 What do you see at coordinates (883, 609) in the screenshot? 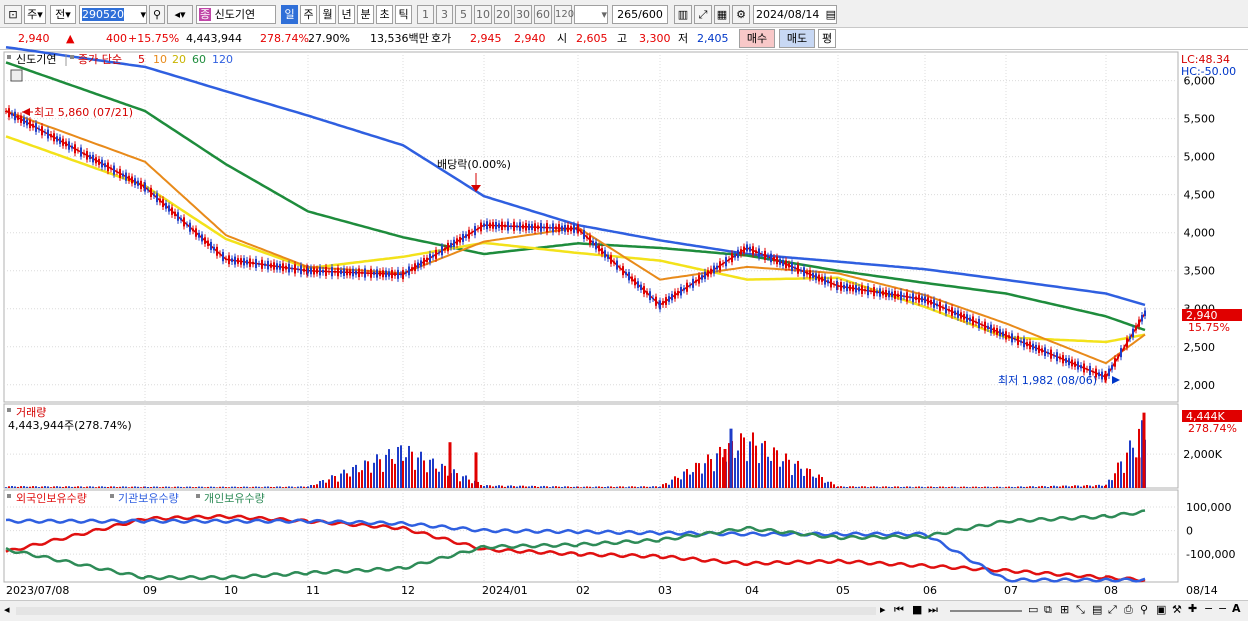
I see `scroll-right-icon: ▸` at bounding box center [883, 609].